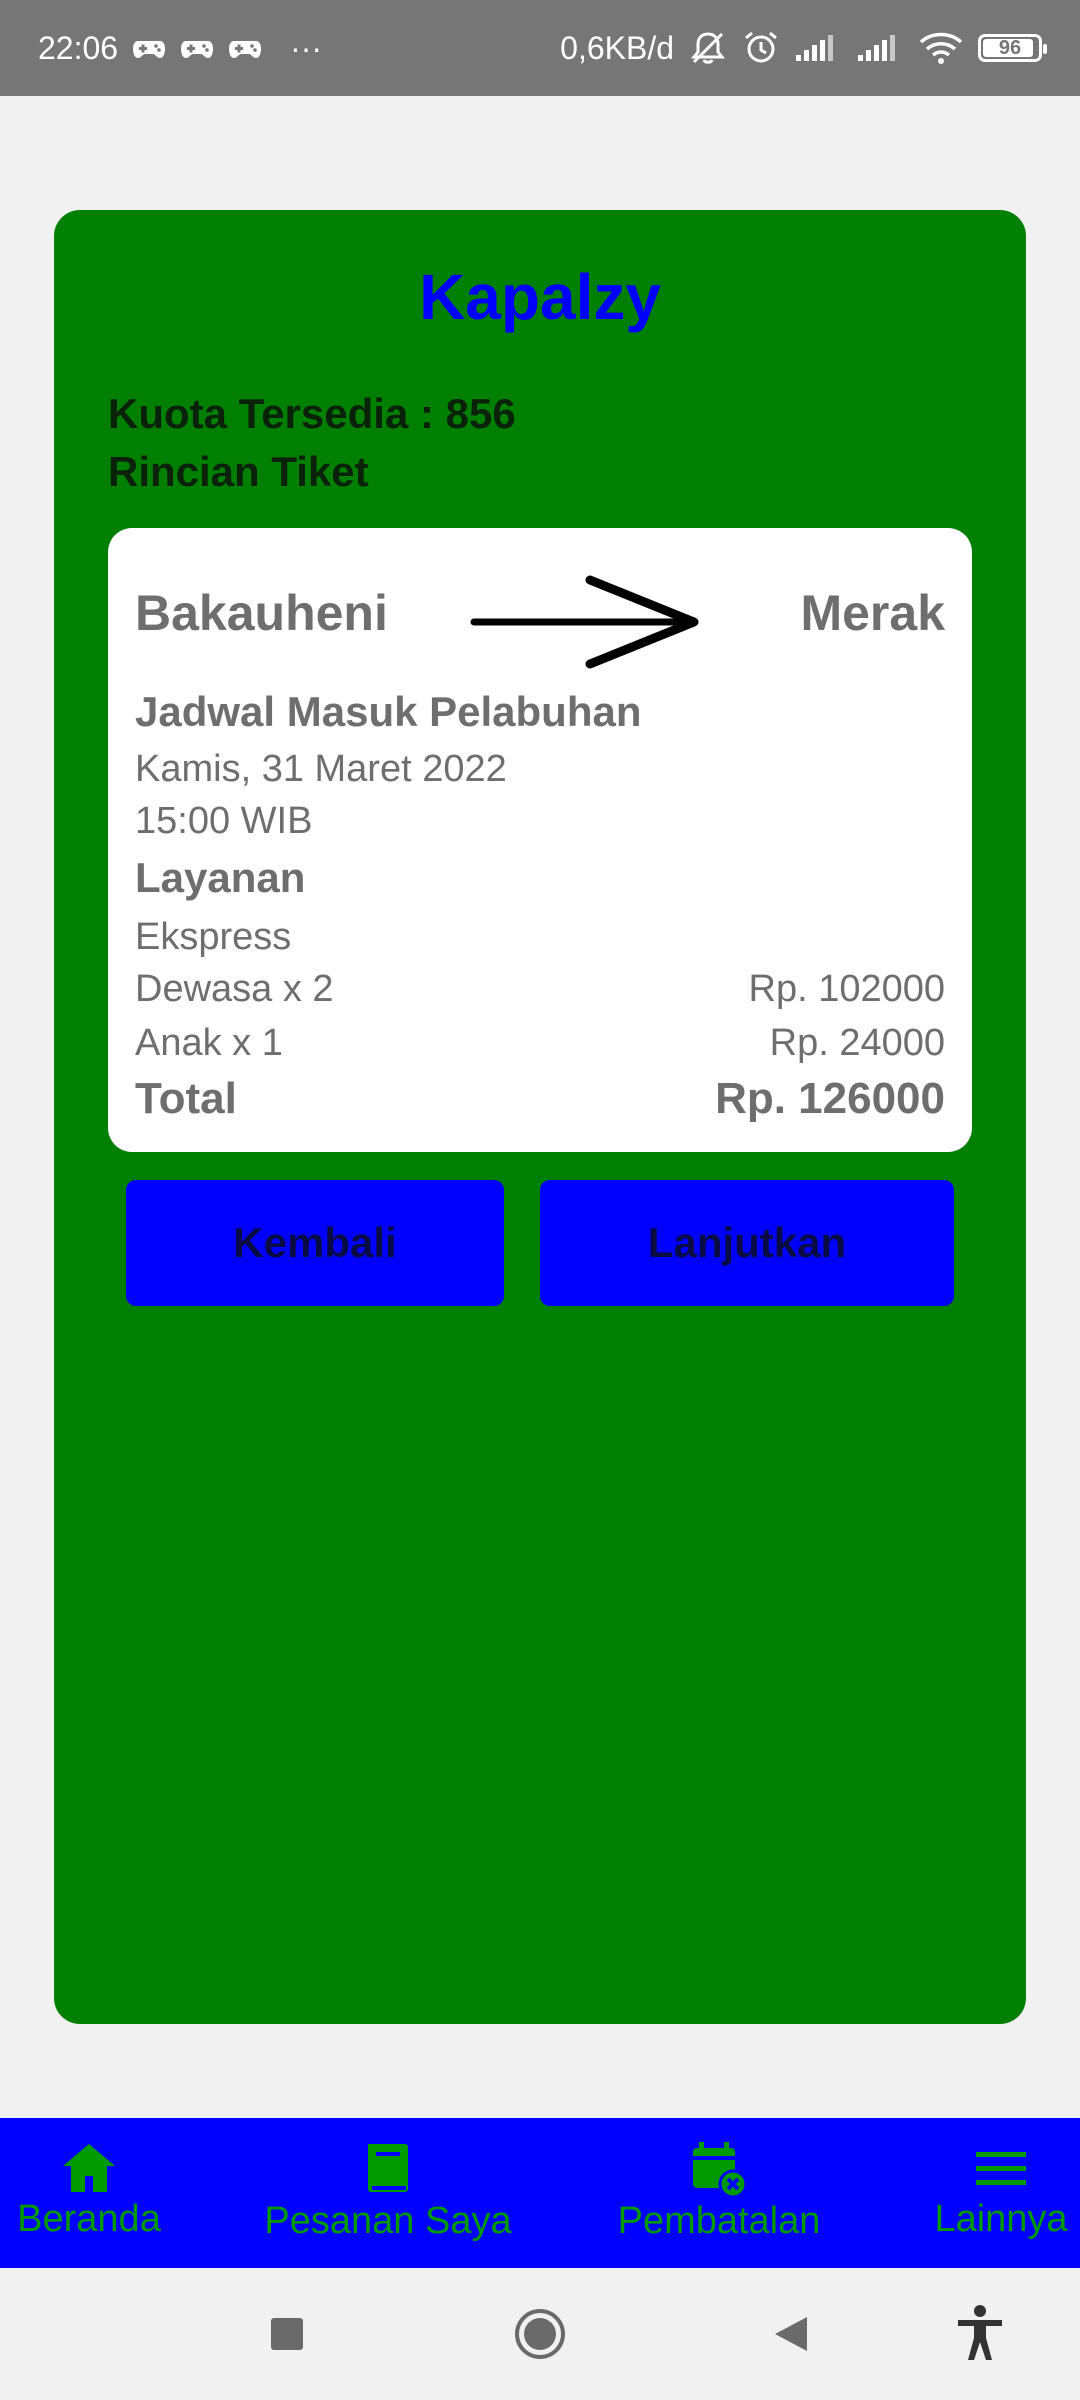 The width and height of the screenshot is (1080, 2400). Describe the element at coordinates (872, 613) in the screenshot. I see `destination-port: Merak` at that location.